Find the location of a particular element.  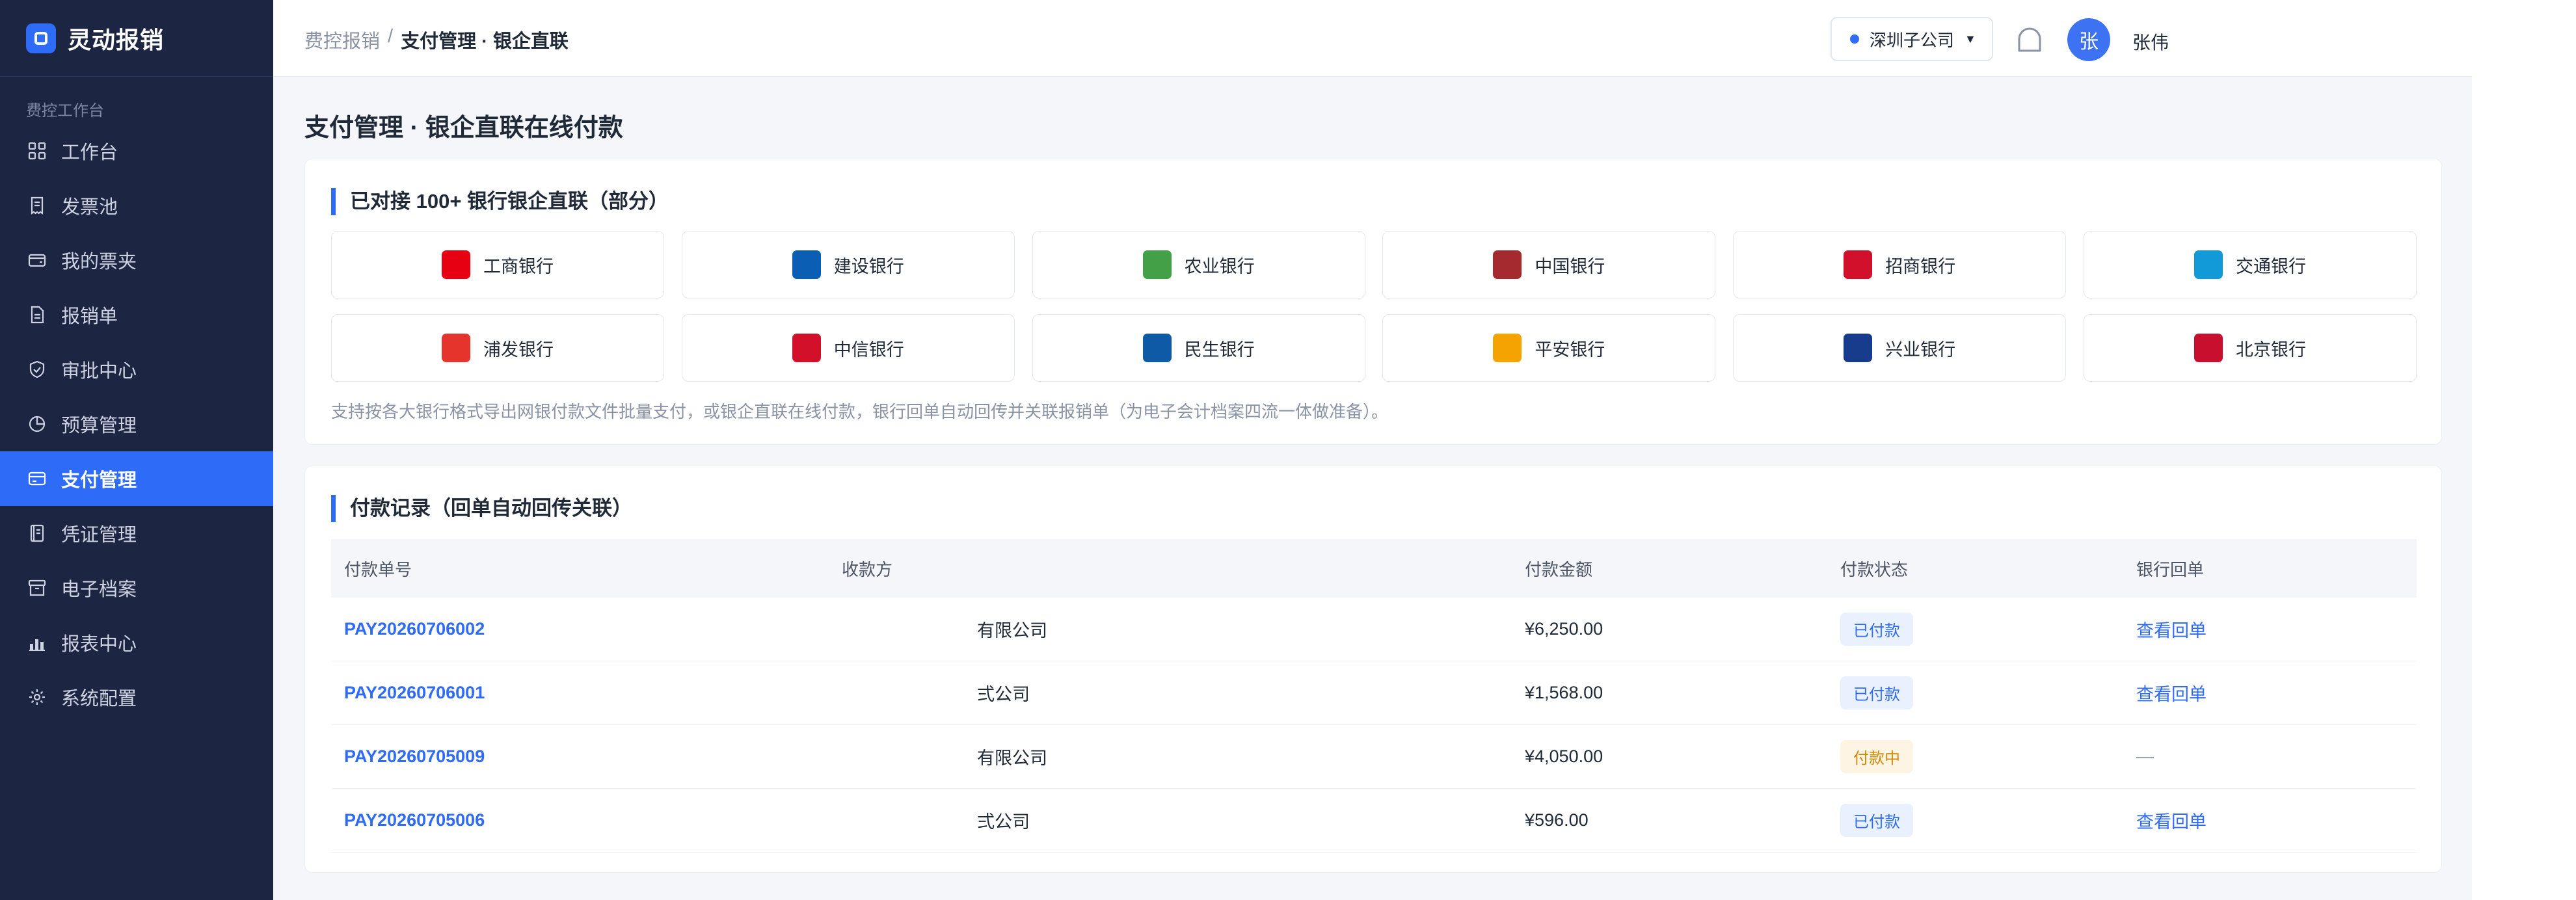

breadcrumb-parent: 费控报销 is located at coordinates (342, 39).